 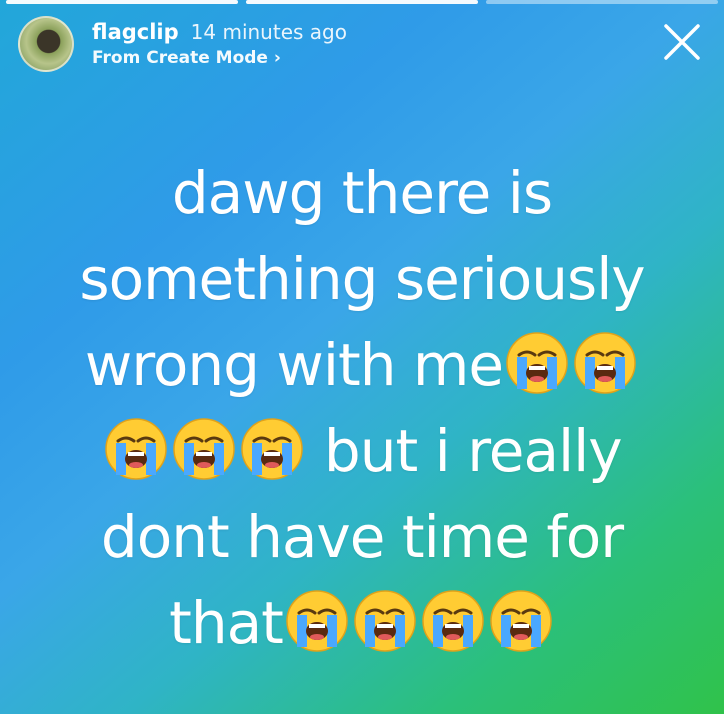 What do you see at coordinates (473, 451) in the screenshot?
I see `caption-text: but i really` at bounding box center [473, 451].